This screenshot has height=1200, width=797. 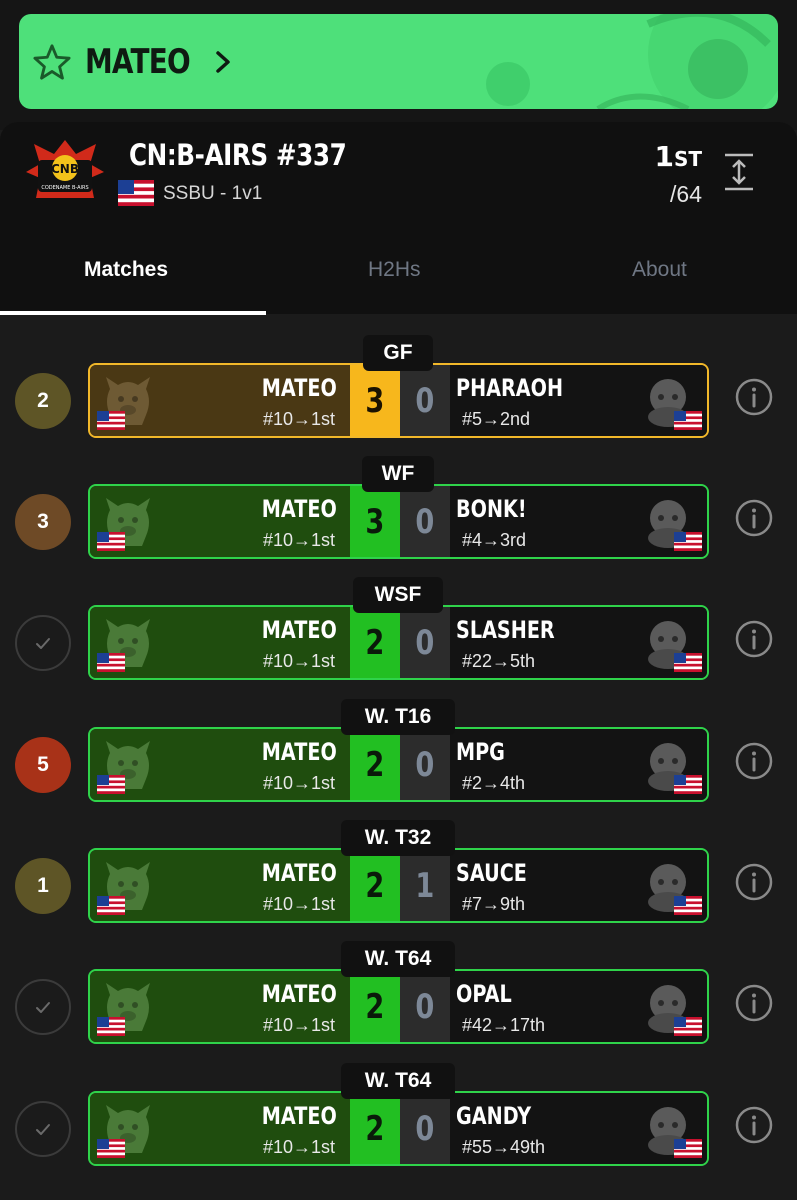 I want to click on tournament-logo: CNB CODENAME B-AIRS, so click(x=65, y=169).